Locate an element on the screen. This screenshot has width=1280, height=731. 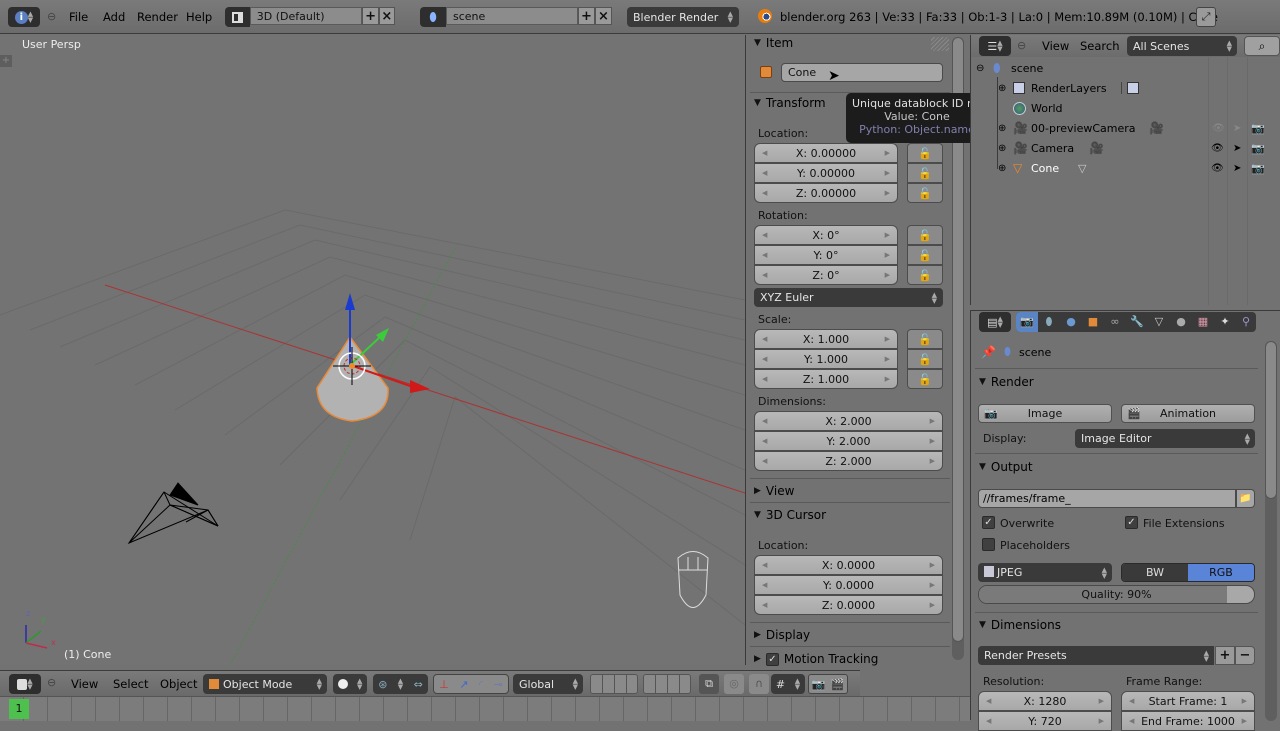
tab-constraints-icon: ∞ is located at coordinates (1115, 322).